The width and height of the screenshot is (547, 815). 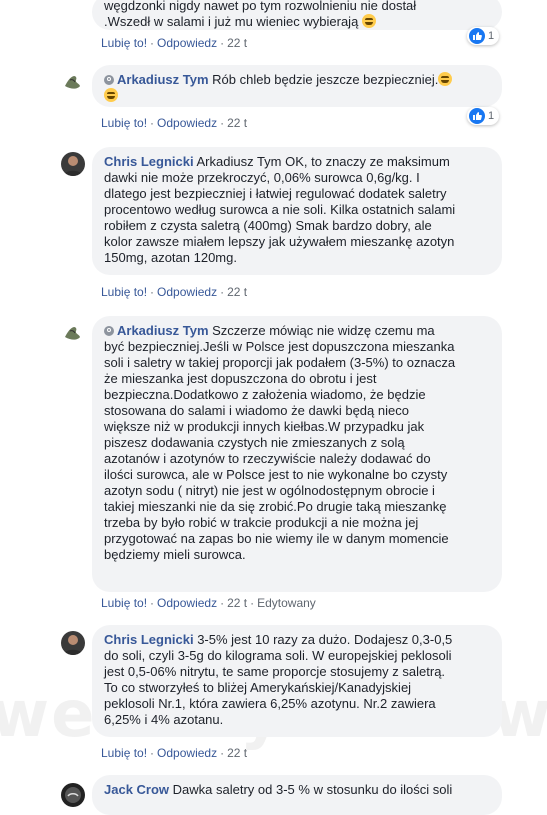 I want to click on comment-text-line: 6,25% i 4% azotanu., so click(x=164, y=719).